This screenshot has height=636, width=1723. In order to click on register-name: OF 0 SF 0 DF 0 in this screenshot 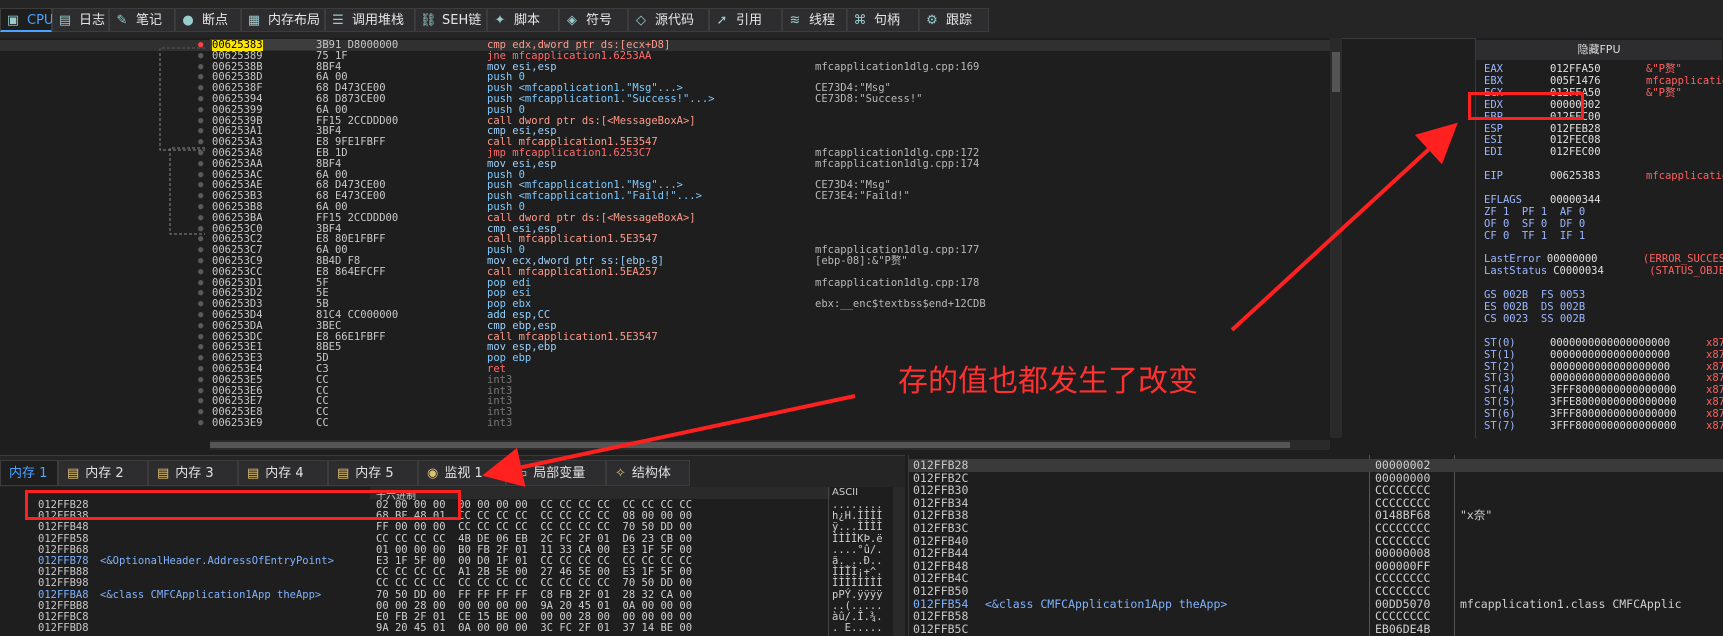, I will do `click(1534, 224)`.